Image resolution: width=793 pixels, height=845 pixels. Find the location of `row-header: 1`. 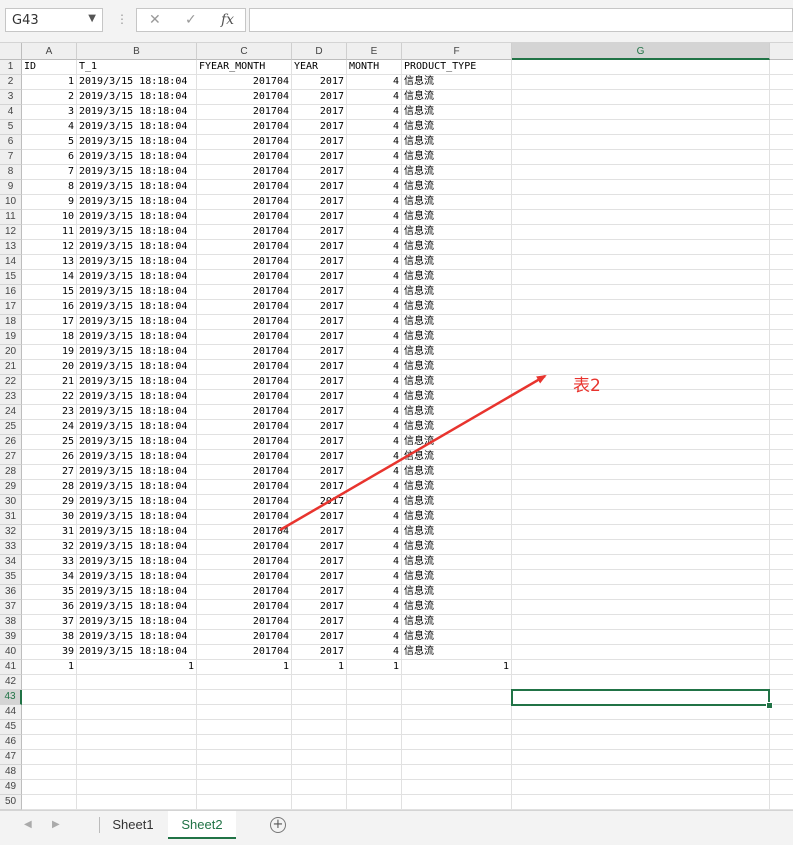

row-header: 1 is located at coordinates (11, 67).